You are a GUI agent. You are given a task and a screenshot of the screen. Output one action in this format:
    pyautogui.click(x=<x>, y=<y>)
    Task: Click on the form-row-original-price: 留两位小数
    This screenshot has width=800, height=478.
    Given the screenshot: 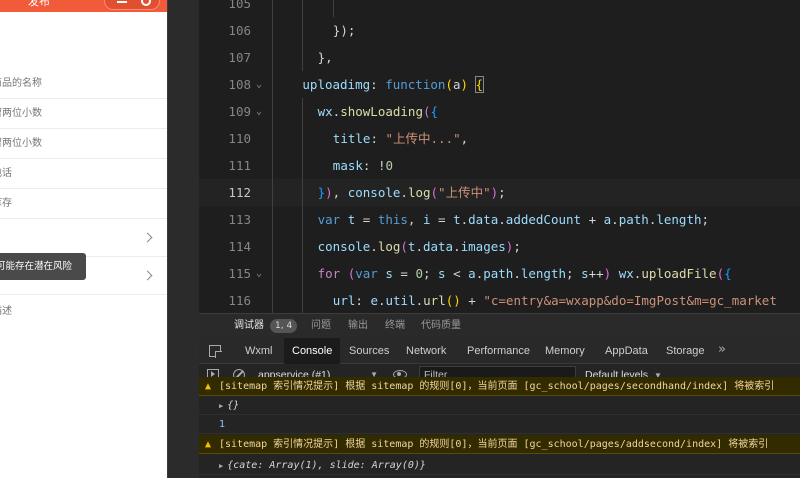 What is the action you would take?
    pyautogui.click(x=83, y=144)
    